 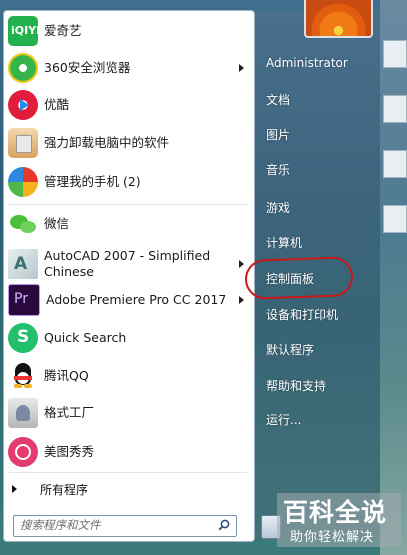 I want to click on expand-arrow-icon, so click(x=14, y=489).